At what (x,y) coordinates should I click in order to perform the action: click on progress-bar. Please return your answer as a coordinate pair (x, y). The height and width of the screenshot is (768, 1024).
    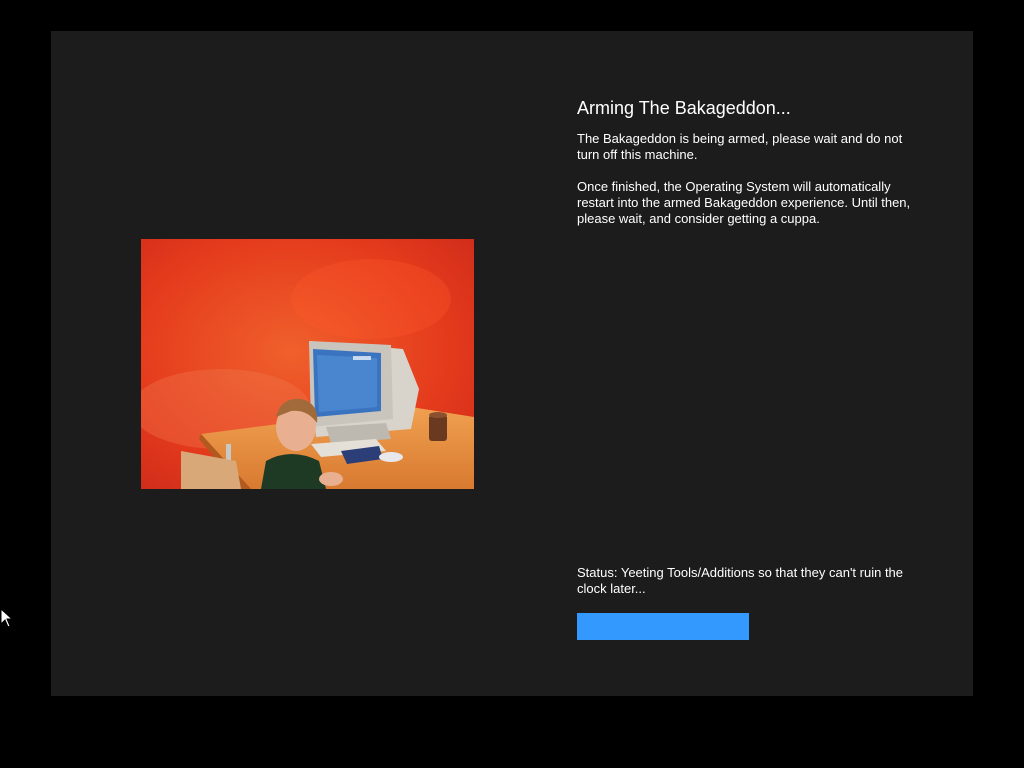
    Looking at the image, I should click on (663, 626).